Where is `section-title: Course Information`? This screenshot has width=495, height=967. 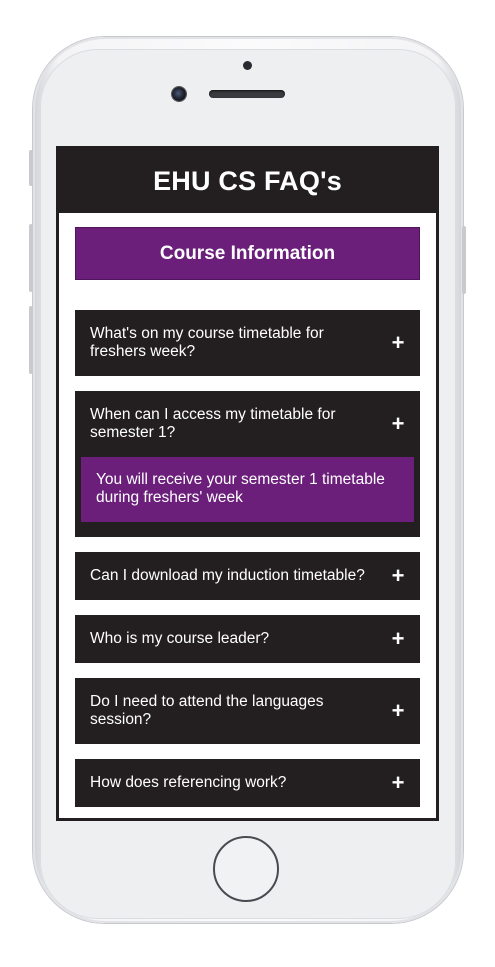 section-title: Course Information is located at coordinates (247, 253).